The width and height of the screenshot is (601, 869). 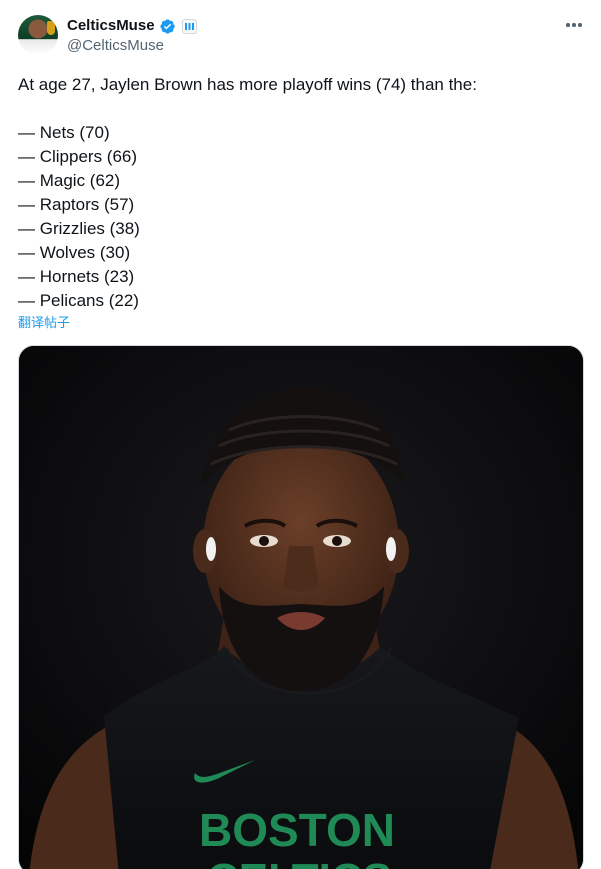 I want to click on translate-post-link: 翻译帖子, so click(x=44, y=323).